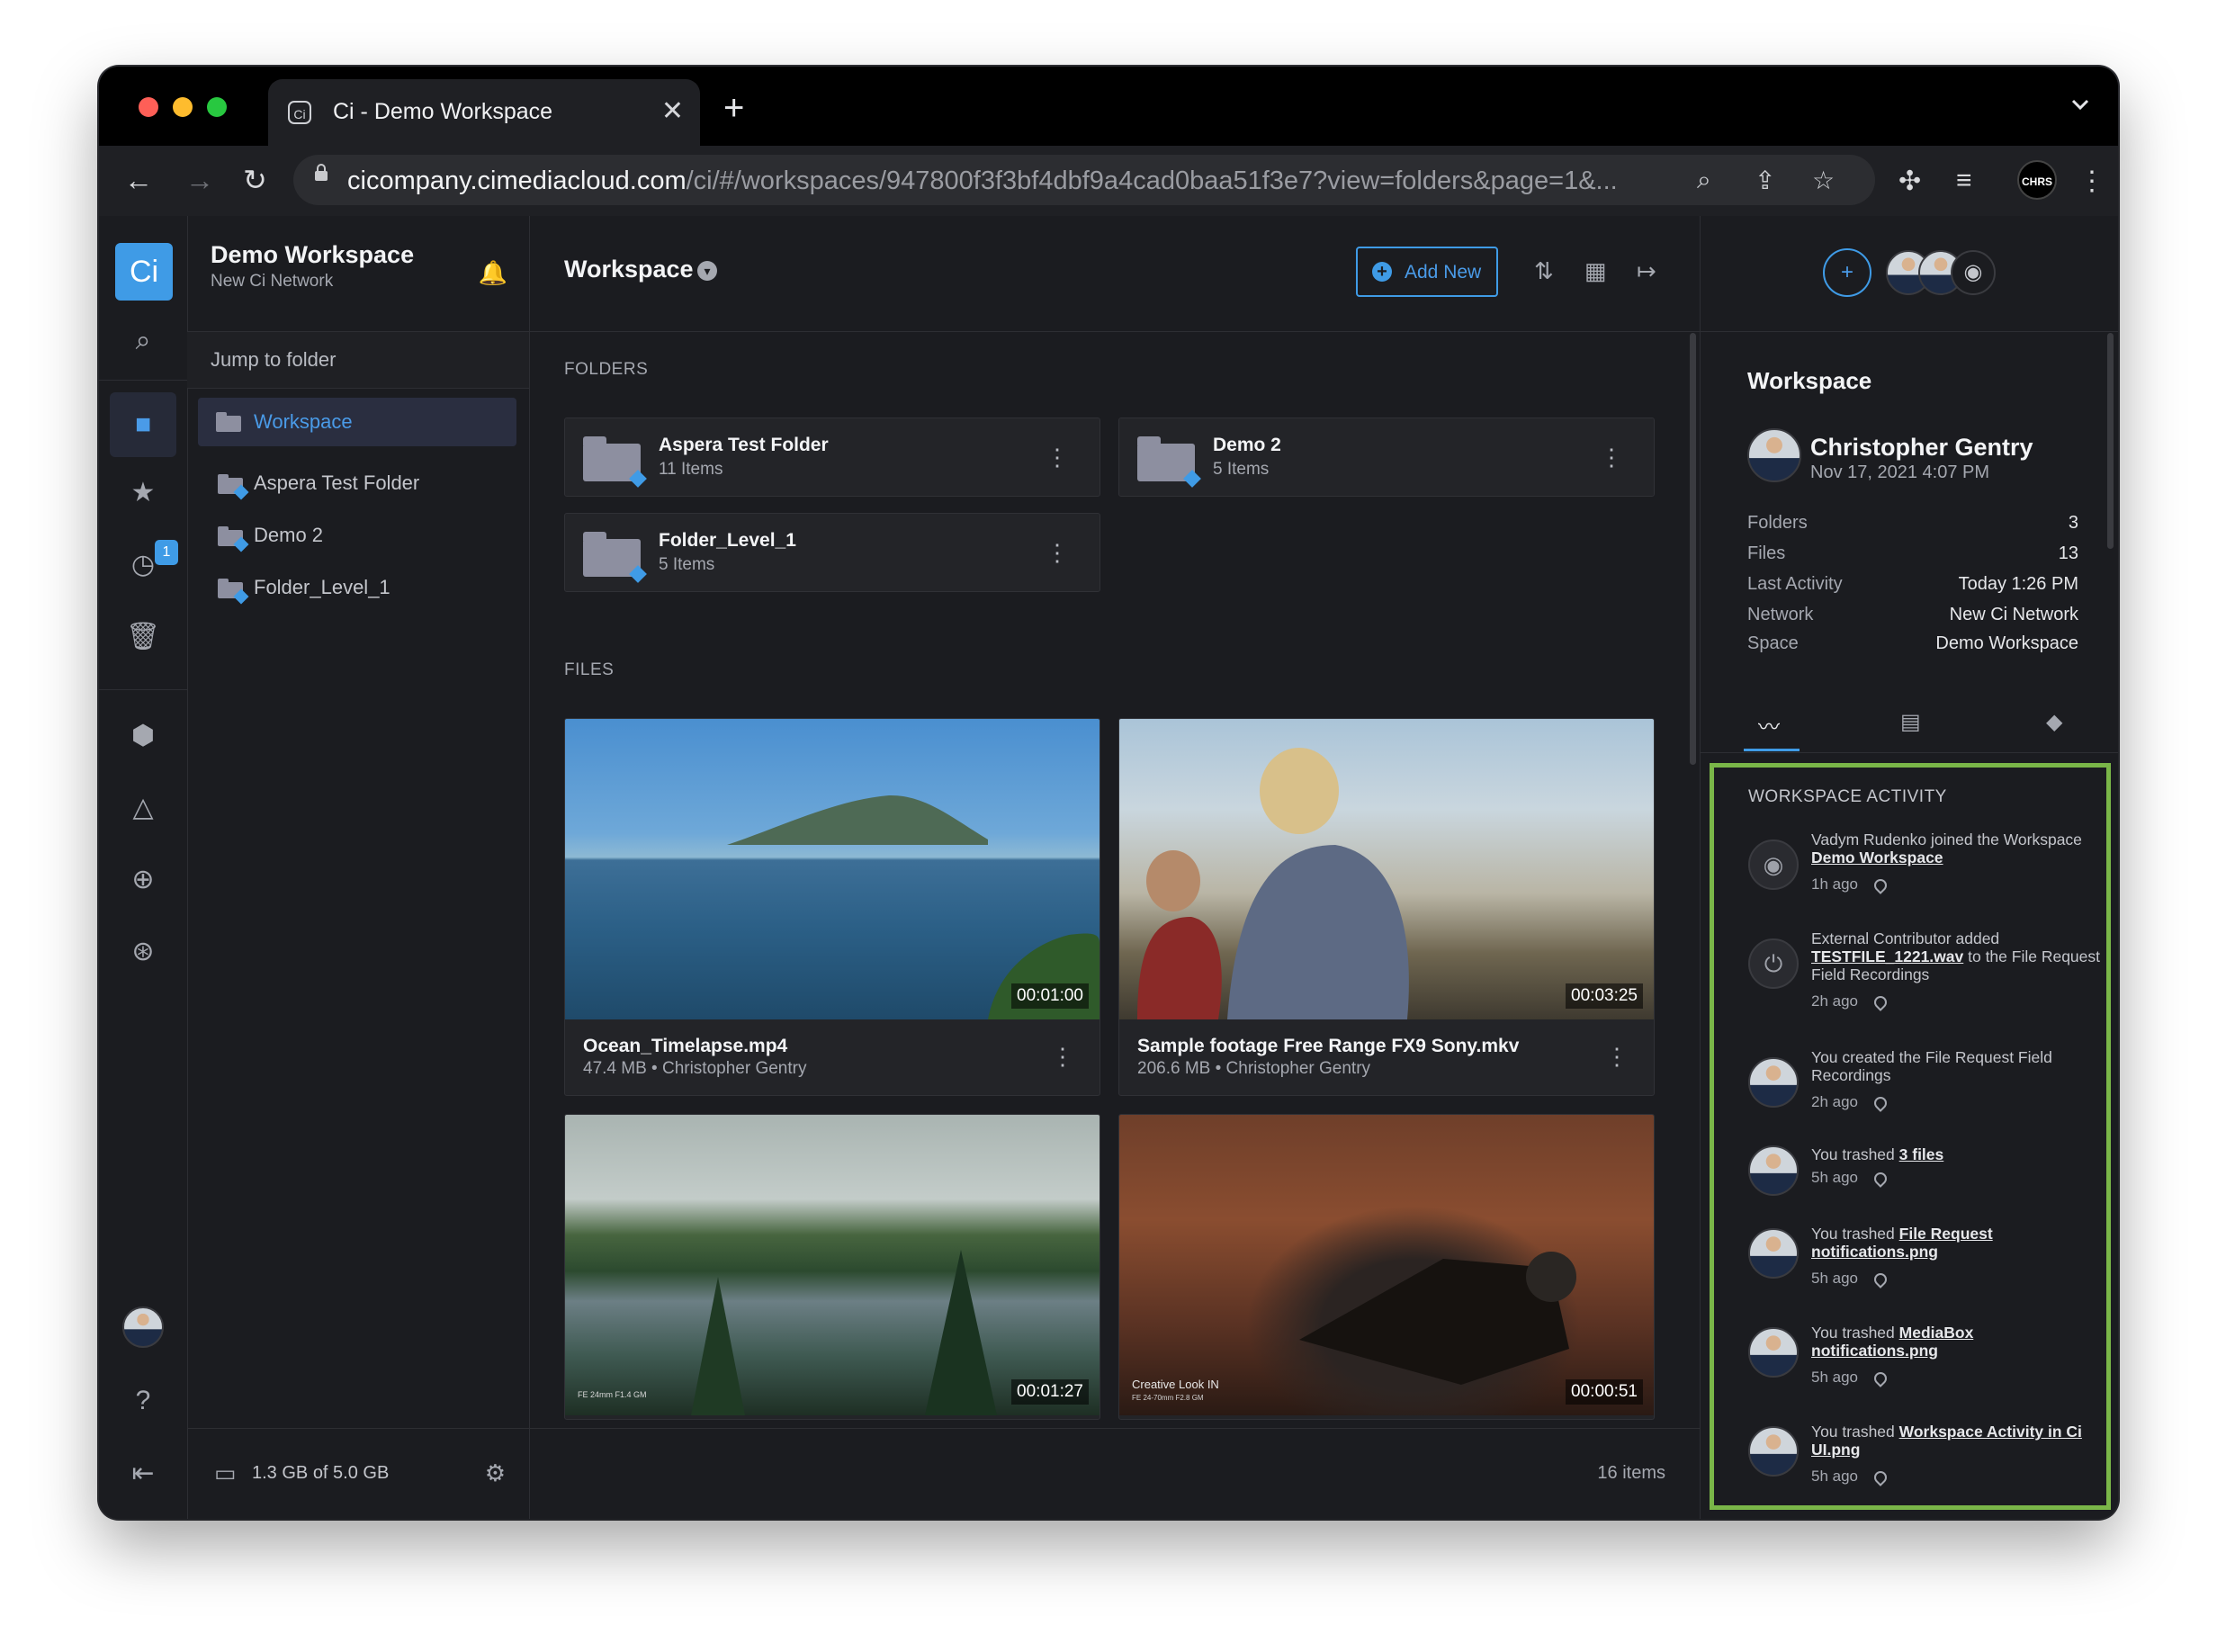 The width and height of the screenshot is (2217, 1652). What do you see at coordinates (1646, 271) in the screenshot?
I see `toggle-details-icon: ↦` at bounding box center [1646, 271].